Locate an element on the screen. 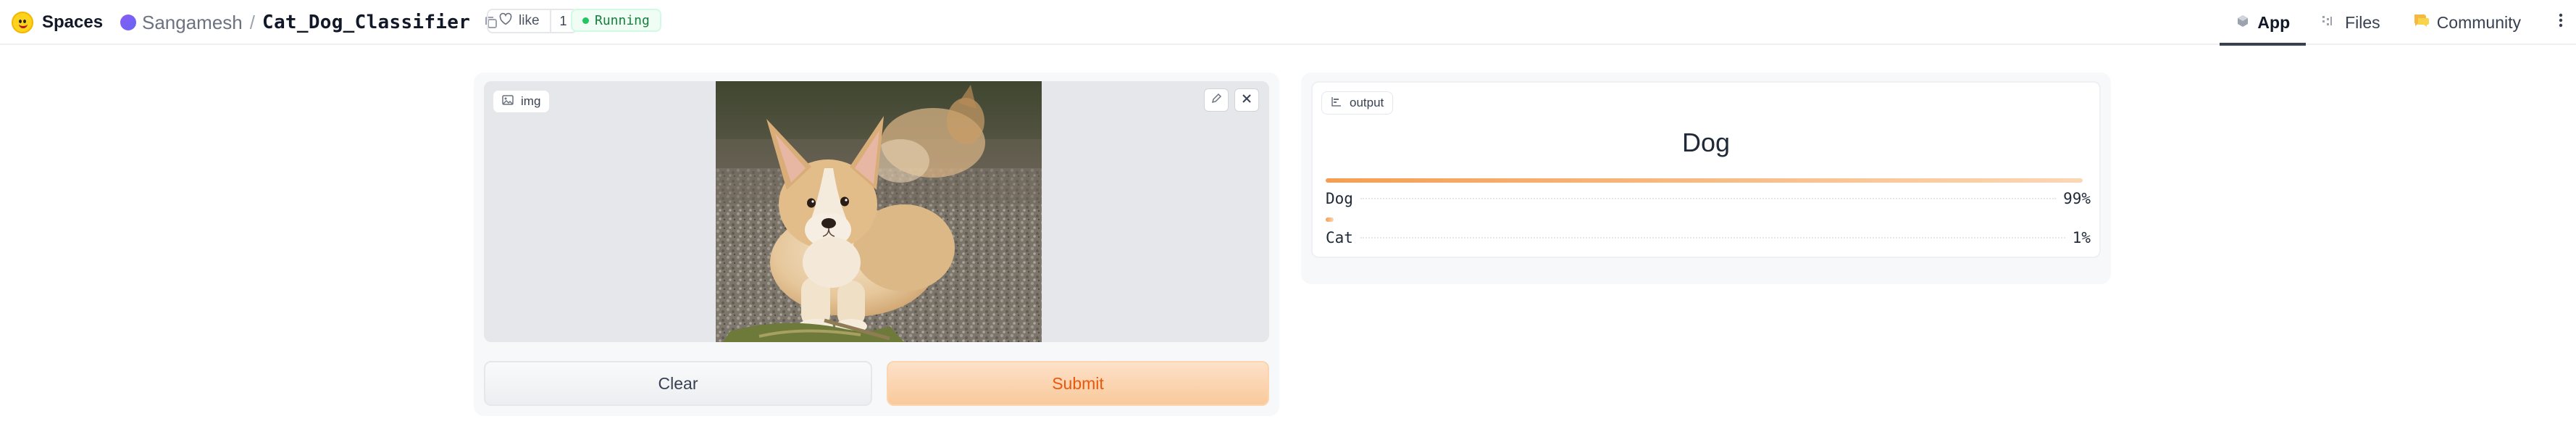  remove-image-button is located at coordinates (1246, 100).